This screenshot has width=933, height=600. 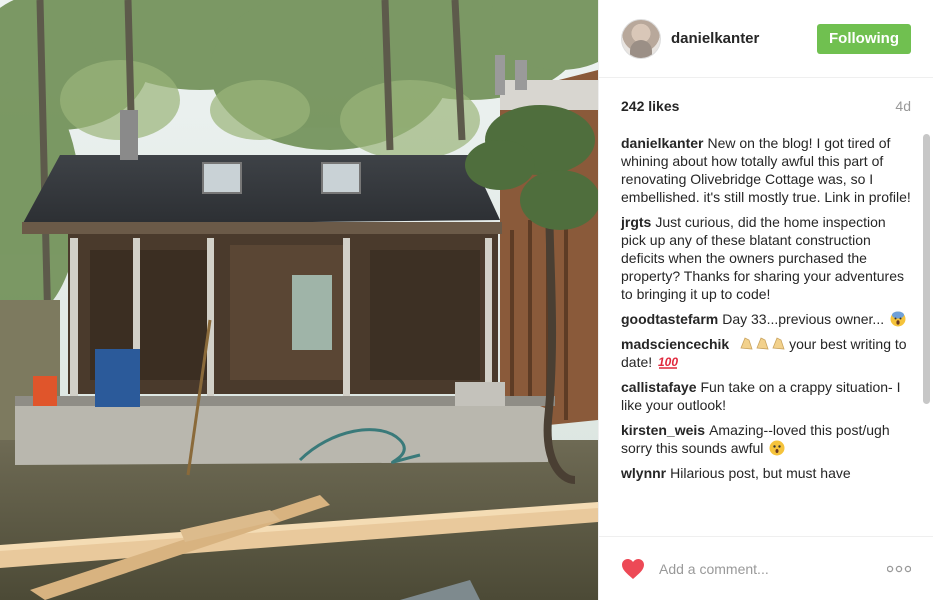 I want to click on like-button, so click(x=633, y=569).